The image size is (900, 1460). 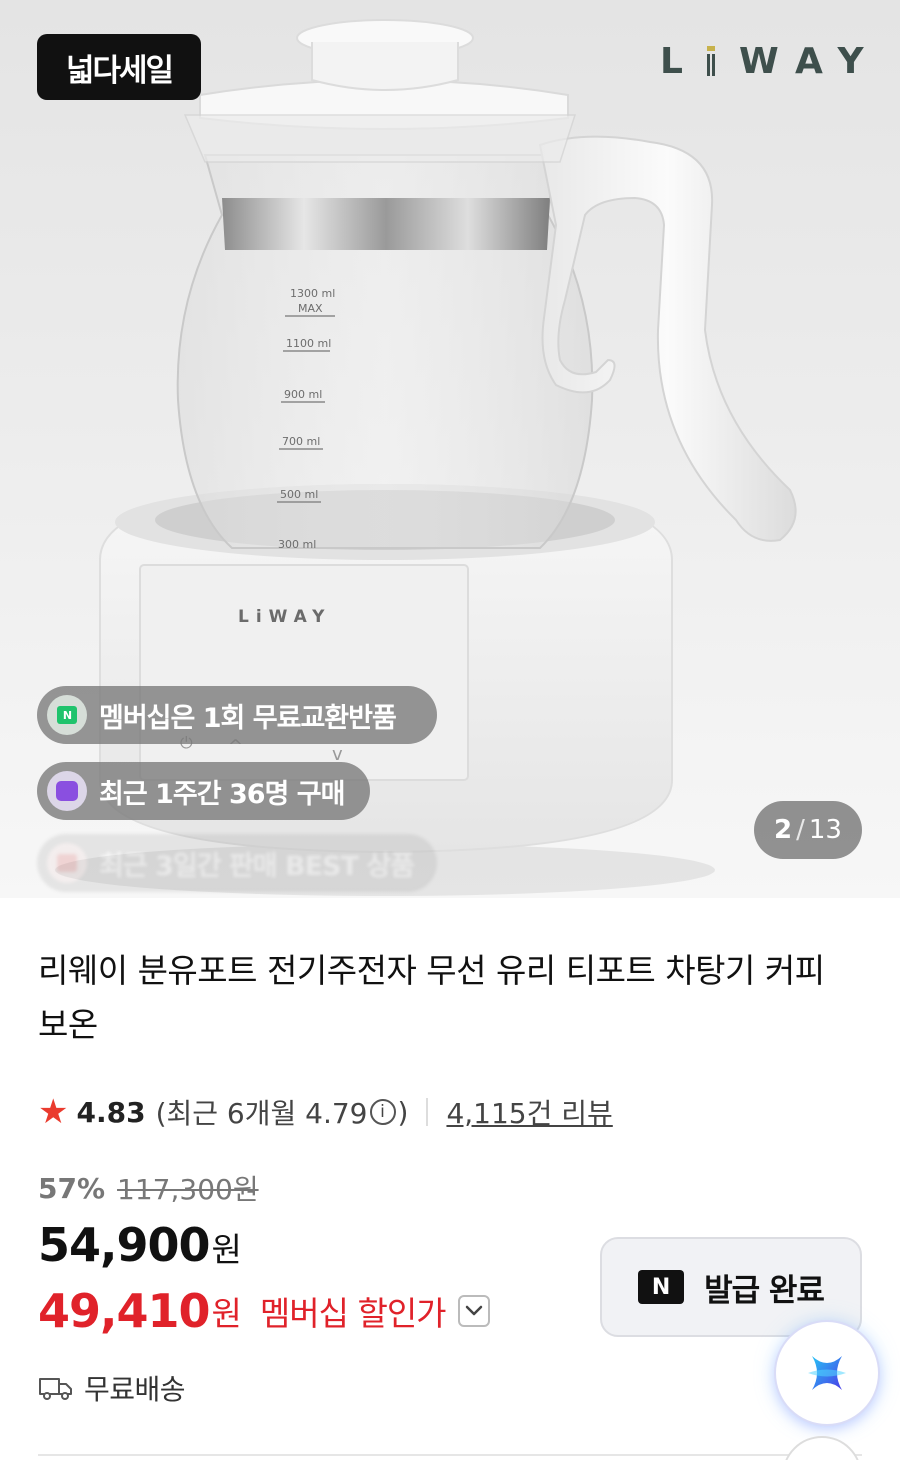 What do you see at coordinates (427, 1112) in the screenshot?
I see `divider` at bounding box center [427, 1112].